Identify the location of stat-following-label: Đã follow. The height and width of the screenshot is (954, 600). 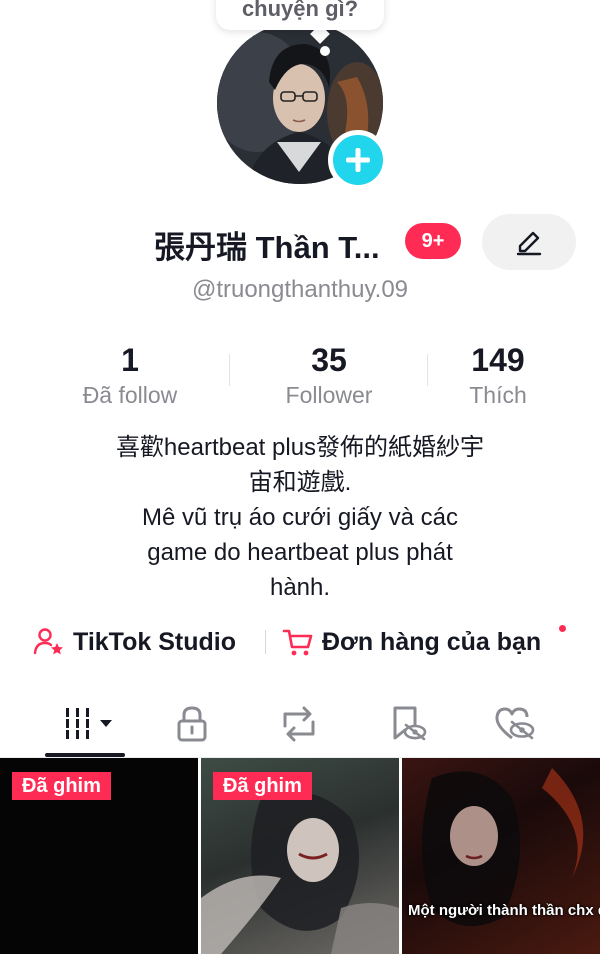
(130, 395).